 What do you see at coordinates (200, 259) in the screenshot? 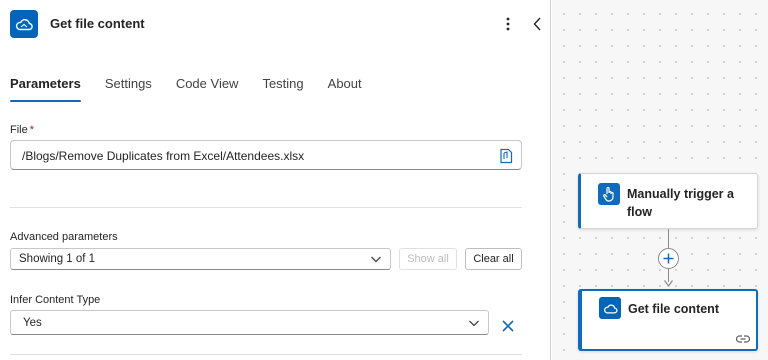
I see `advanced-parameters-dropdown: Showing 1 of 1` at bounding box center [200, 259].